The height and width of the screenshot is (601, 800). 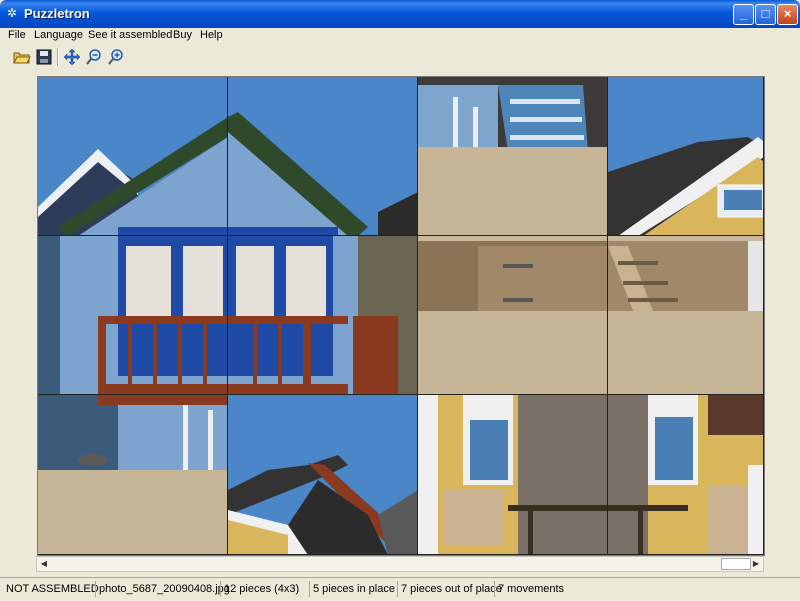 I want to click on maximize-button: □, so click(x=765, y=14).